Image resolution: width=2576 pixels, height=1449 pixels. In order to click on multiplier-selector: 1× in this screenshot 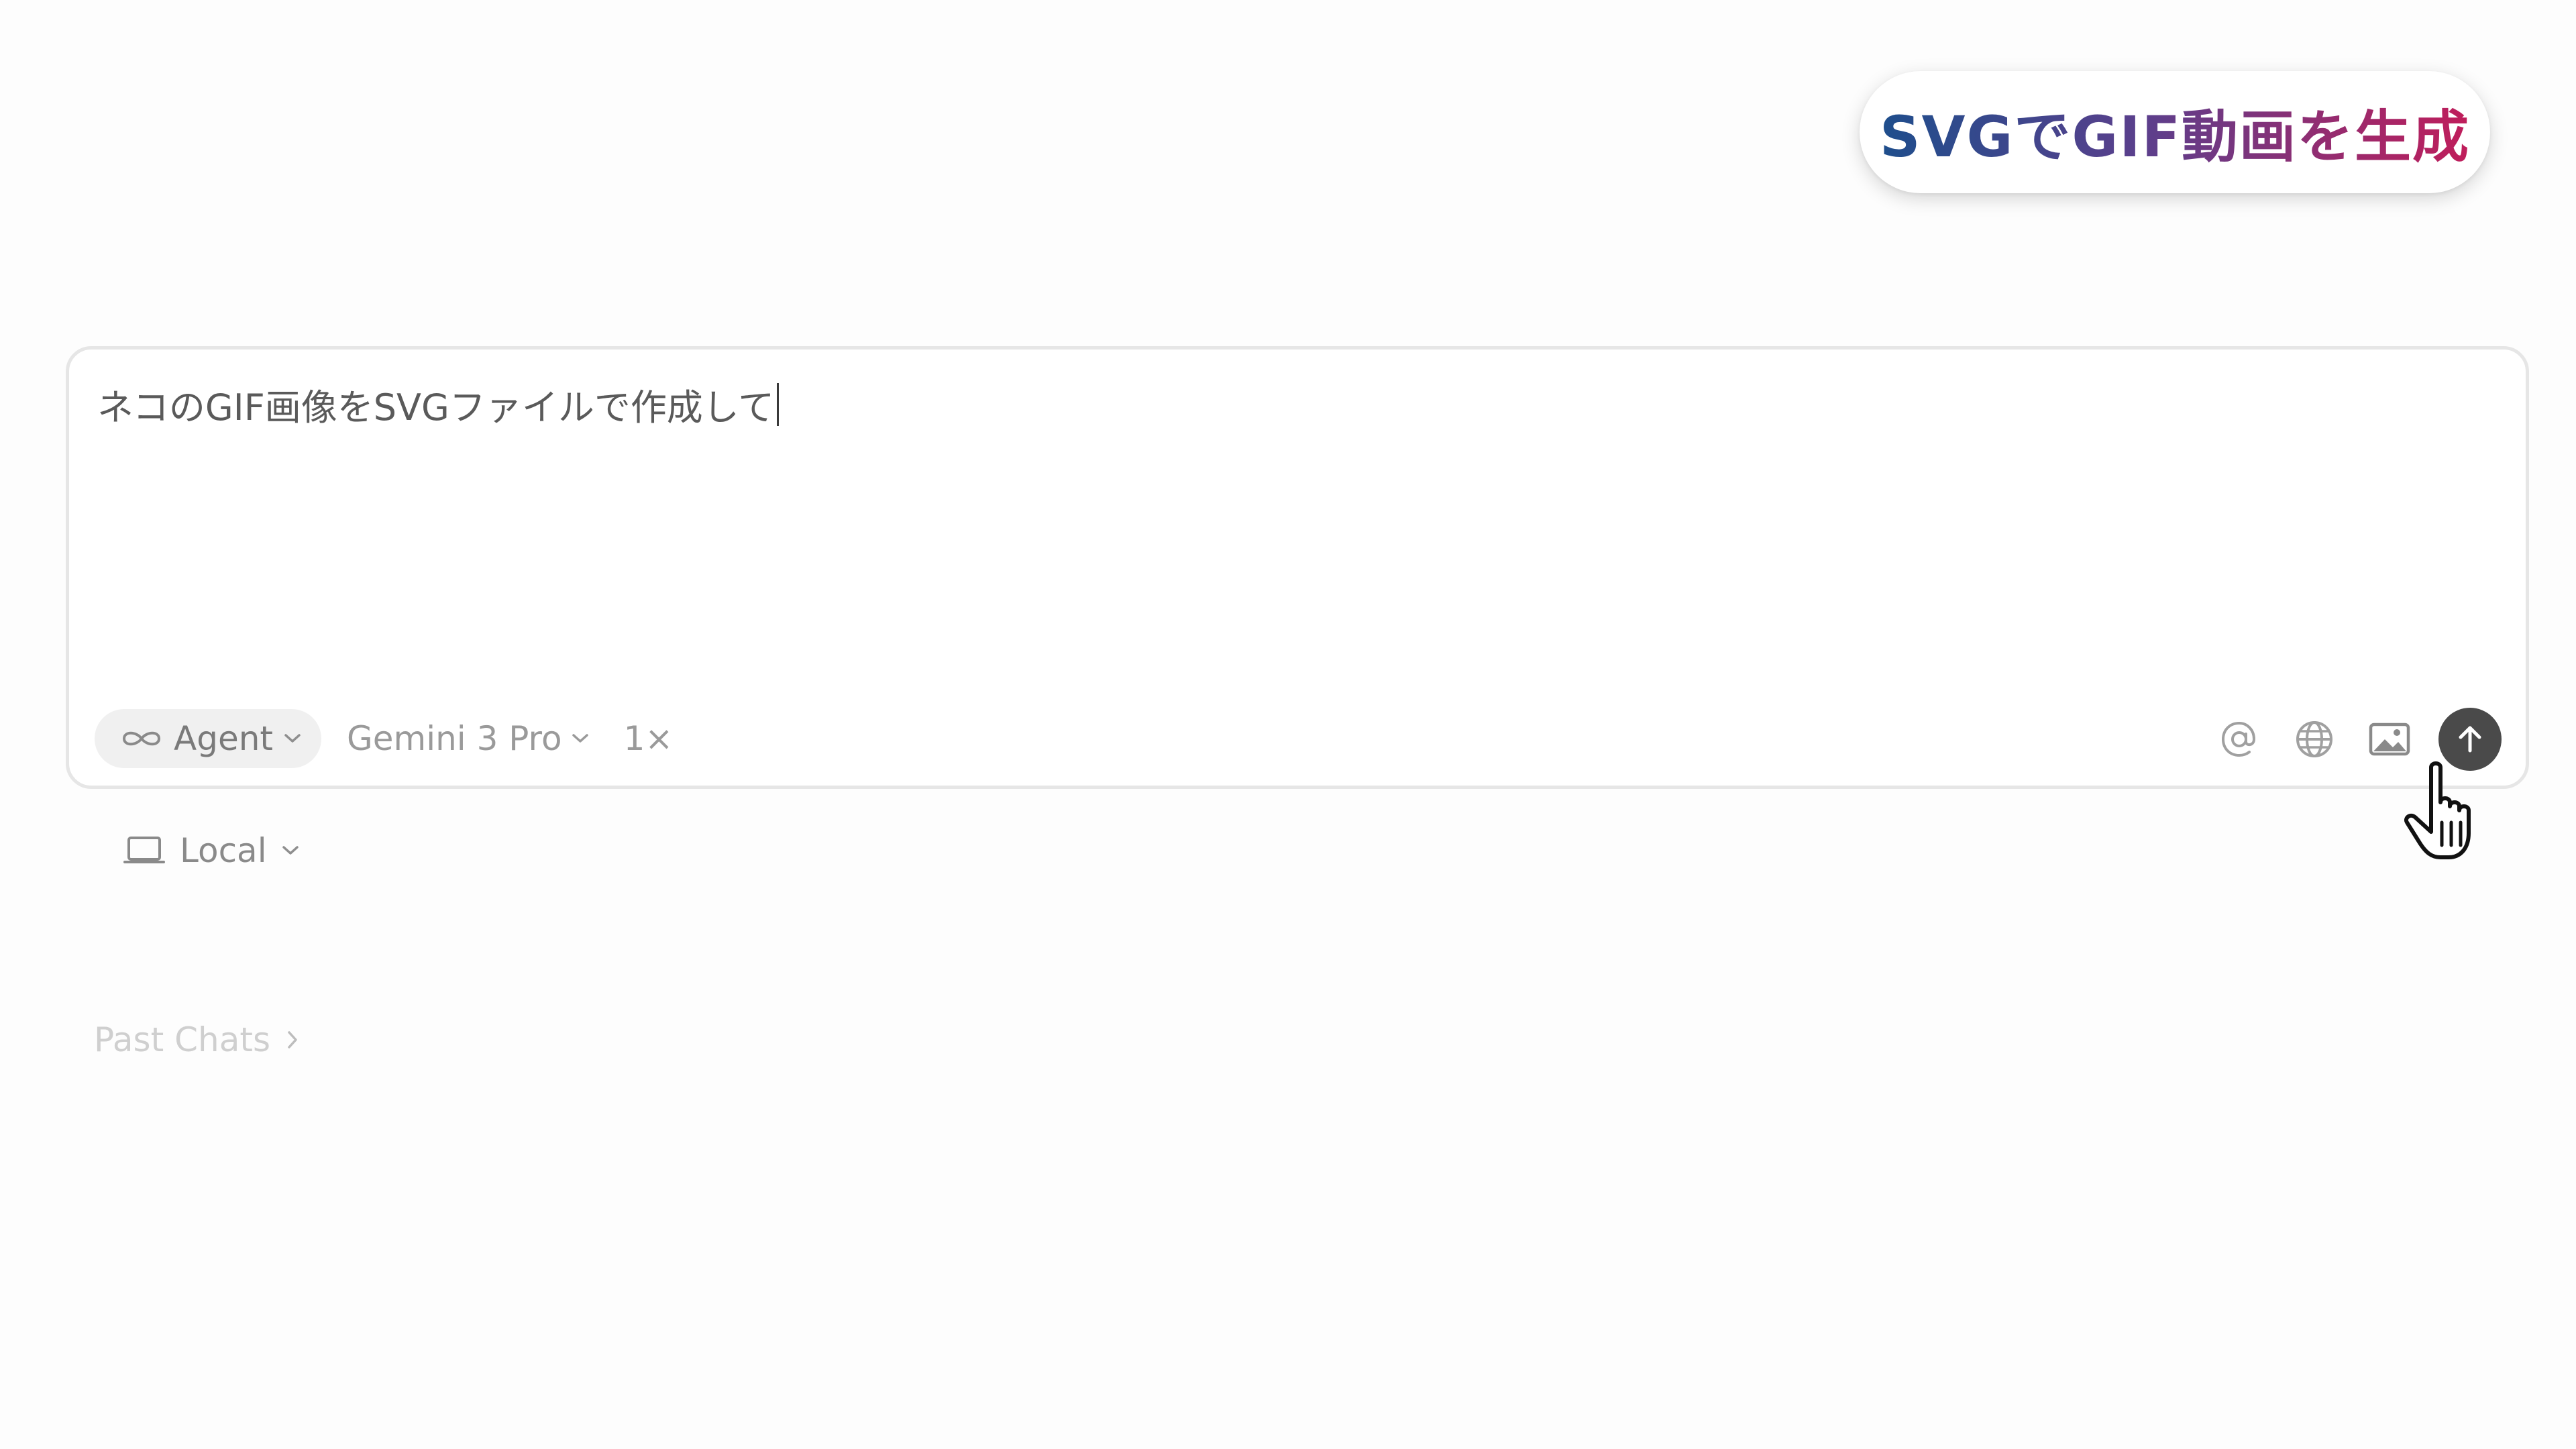, I will do `click(649, 738)`.